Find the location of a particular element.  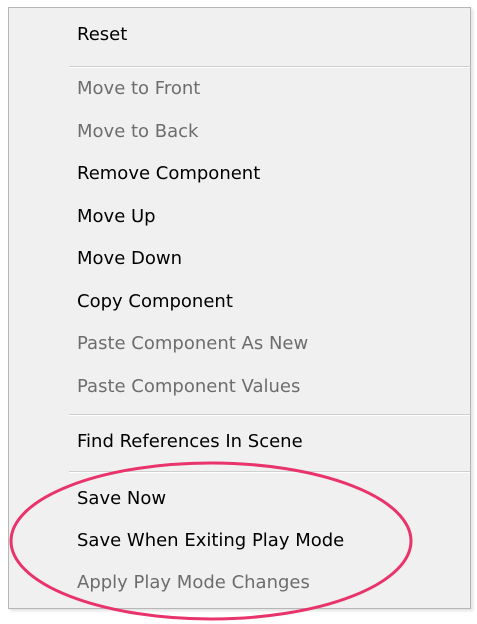

menu-item-save-when-exiting-play-mode: Save When Exiting Play Mode is located at coordinates (210, 541).